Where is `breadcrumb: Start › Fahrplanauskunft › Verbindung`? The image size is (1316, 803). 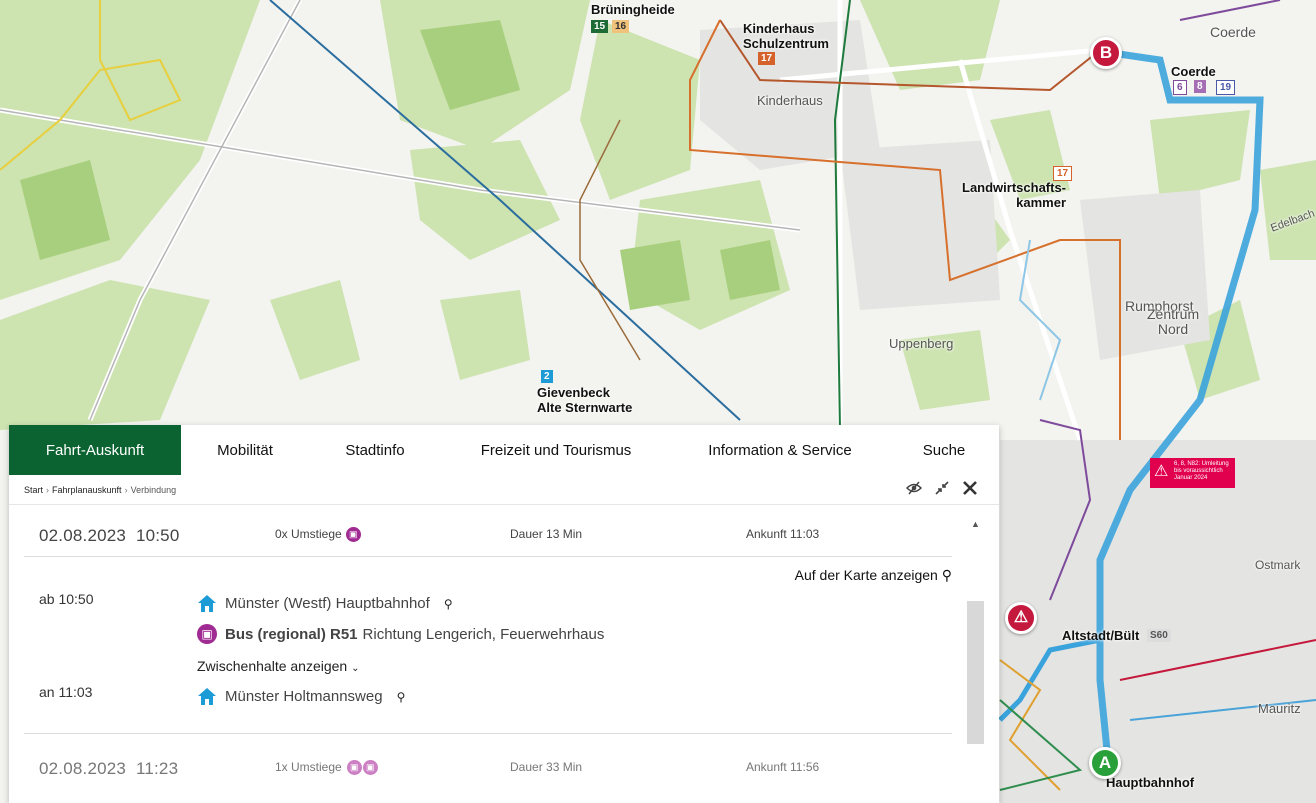 breadcrumb: Start › Fahrplanauskunft › Verbindung is located at coordinates (100, 490).